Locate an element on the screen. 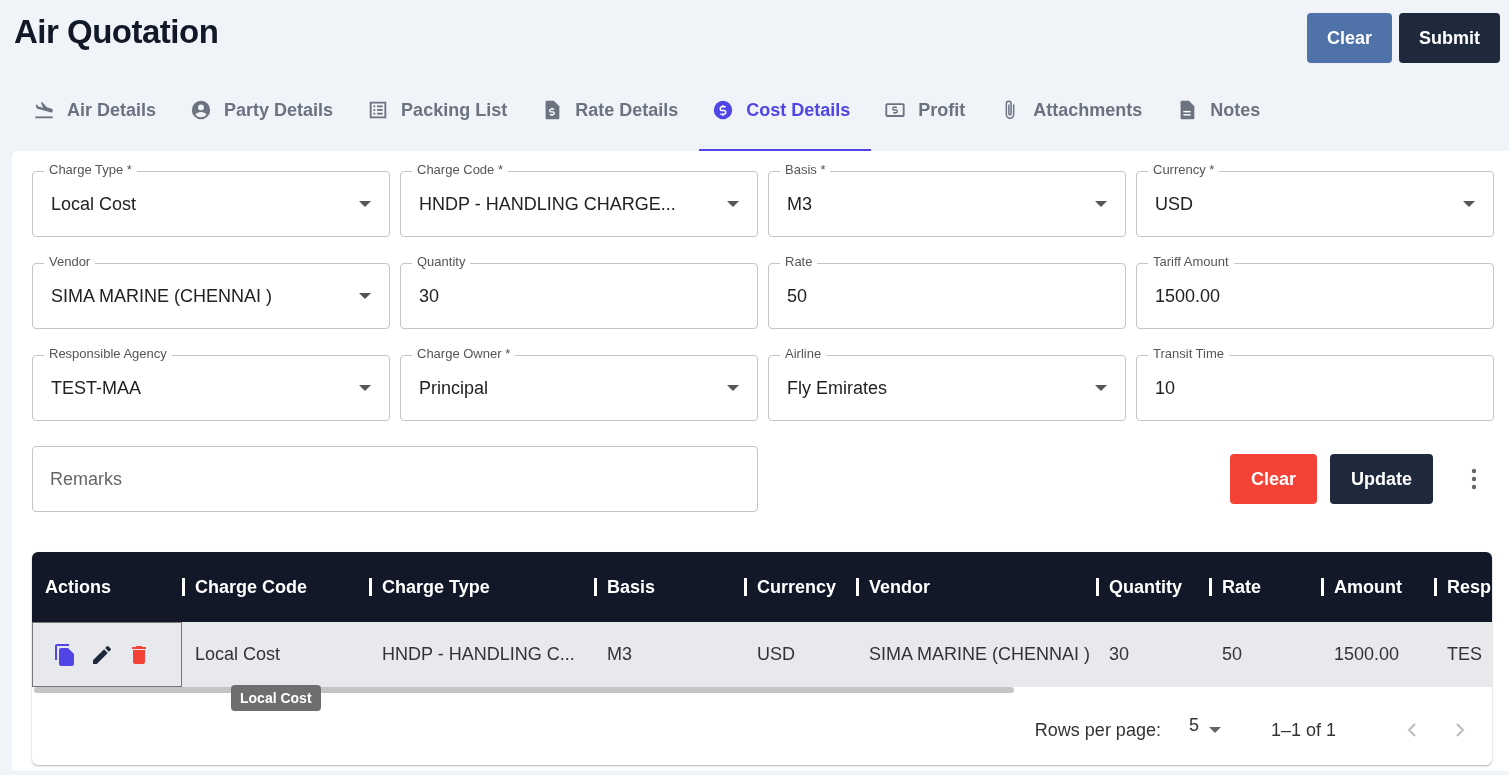  column-header: Charge Code is located at coordinates (251, 587).